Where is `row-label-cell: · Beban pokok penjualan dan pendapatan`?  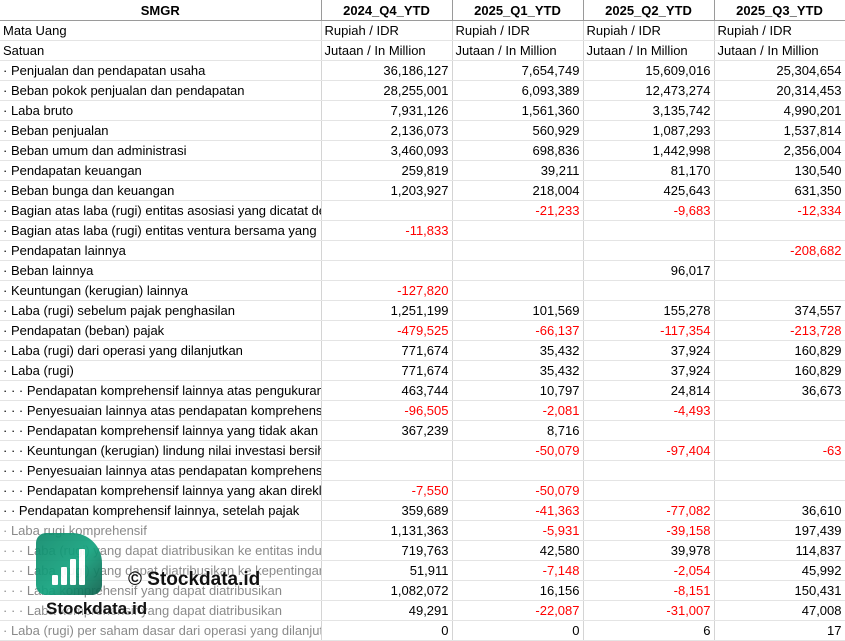 row-label-cell: · Beban pokok penjualan dan pendapatan is located at coordinates (161, 90).